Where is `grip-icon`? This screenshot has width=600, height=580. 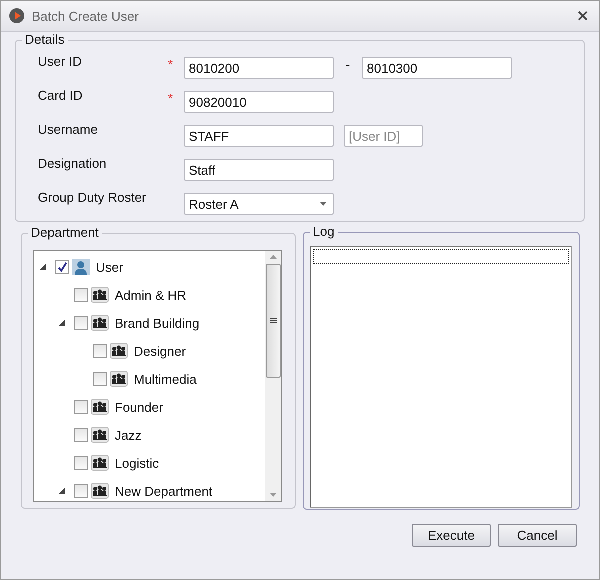 grip-icon is located at coordinates (273, 321).